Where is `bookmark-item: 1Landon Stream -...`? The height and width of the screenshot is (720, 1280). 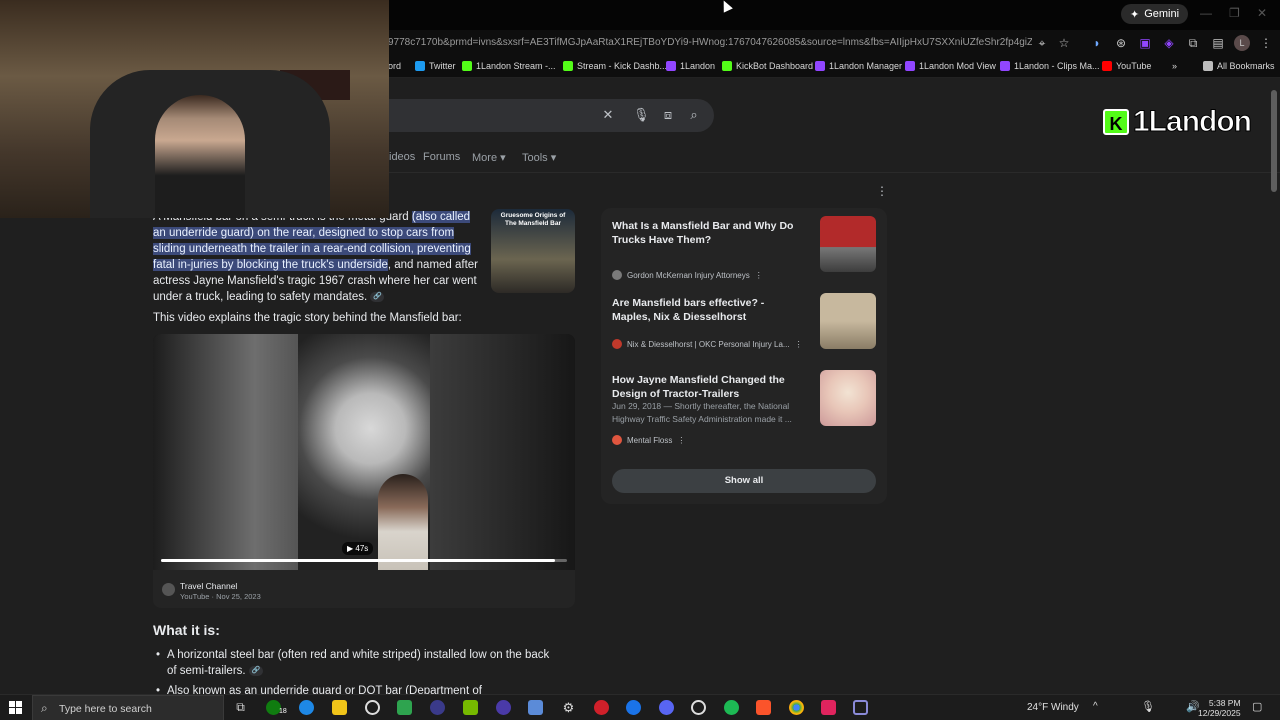
bookmark-item: 1Landon Stream -... is located at coordinates (509, 66).